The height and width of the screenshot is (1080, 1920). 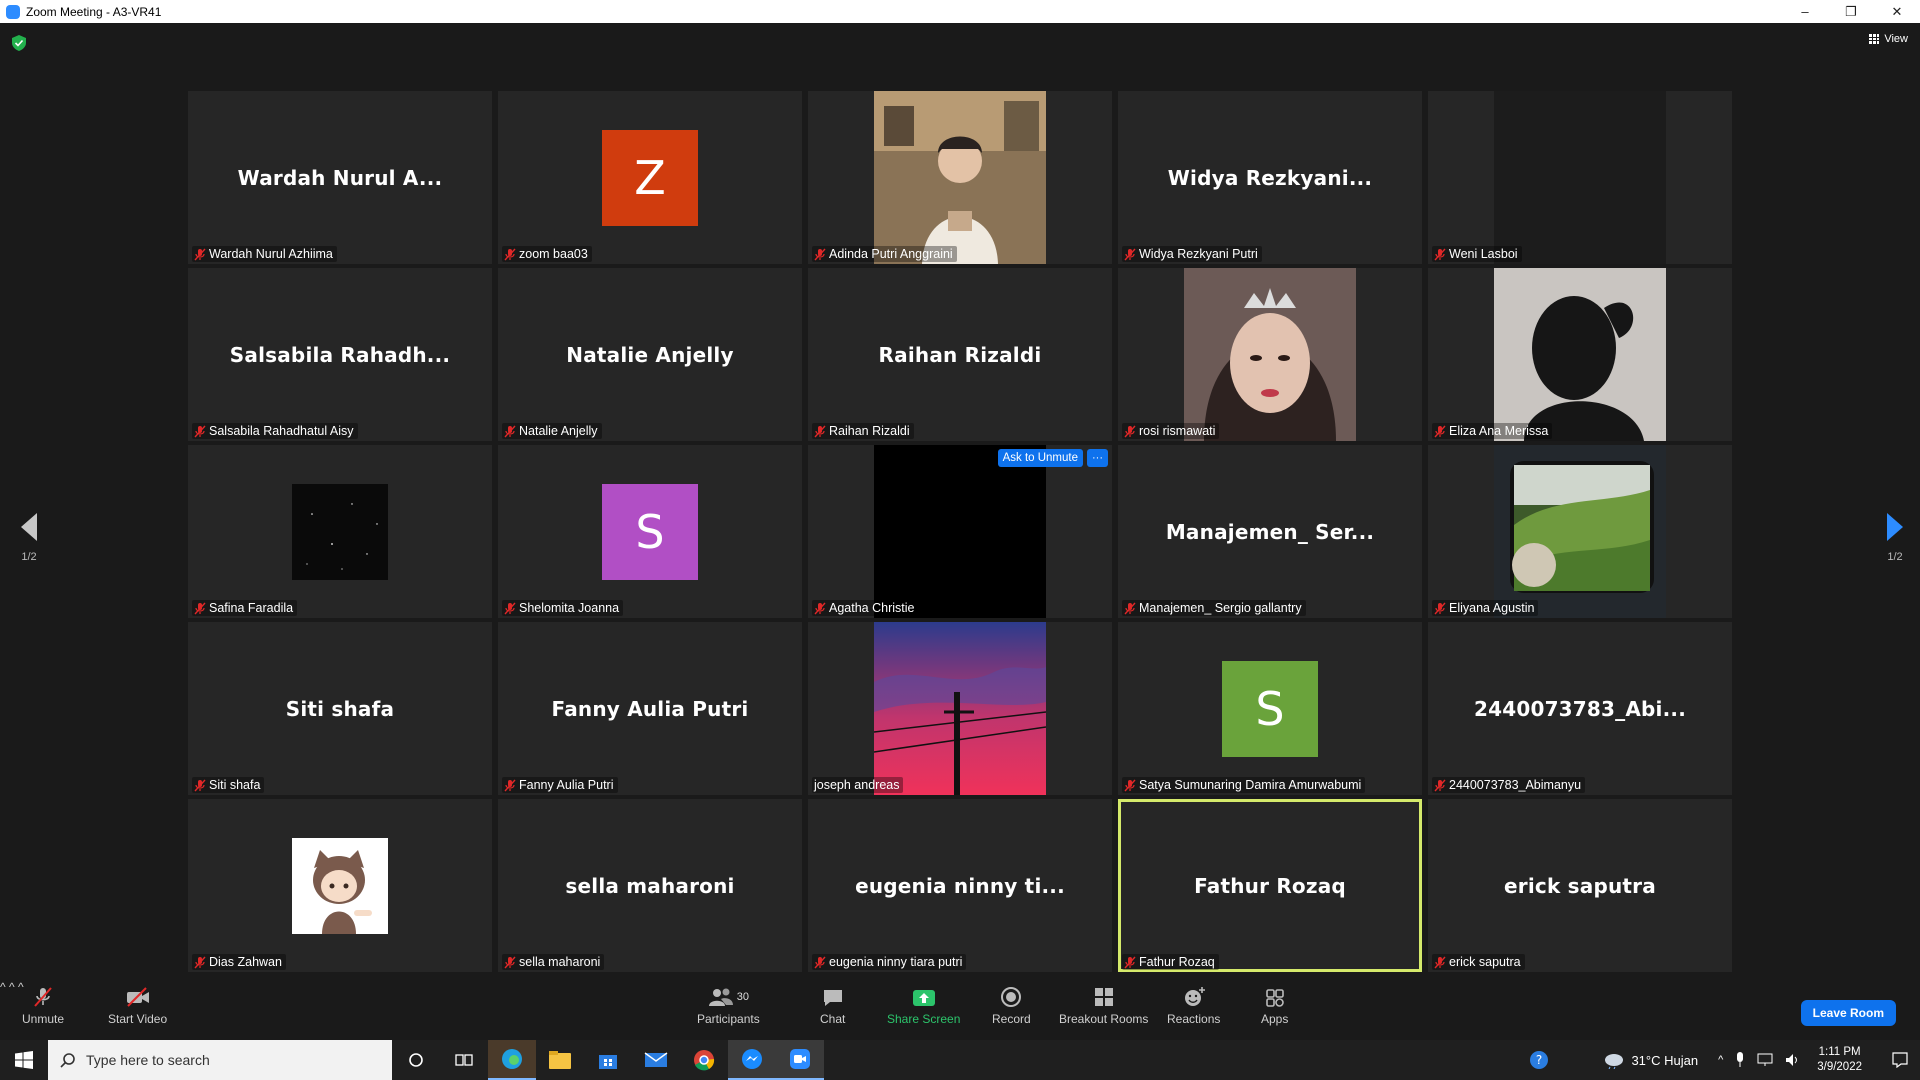 What do you see at coordinates (245, 962) in the screenshot?
I see `participant-name: Dias Zahwan` at bounding box center [245, 962].